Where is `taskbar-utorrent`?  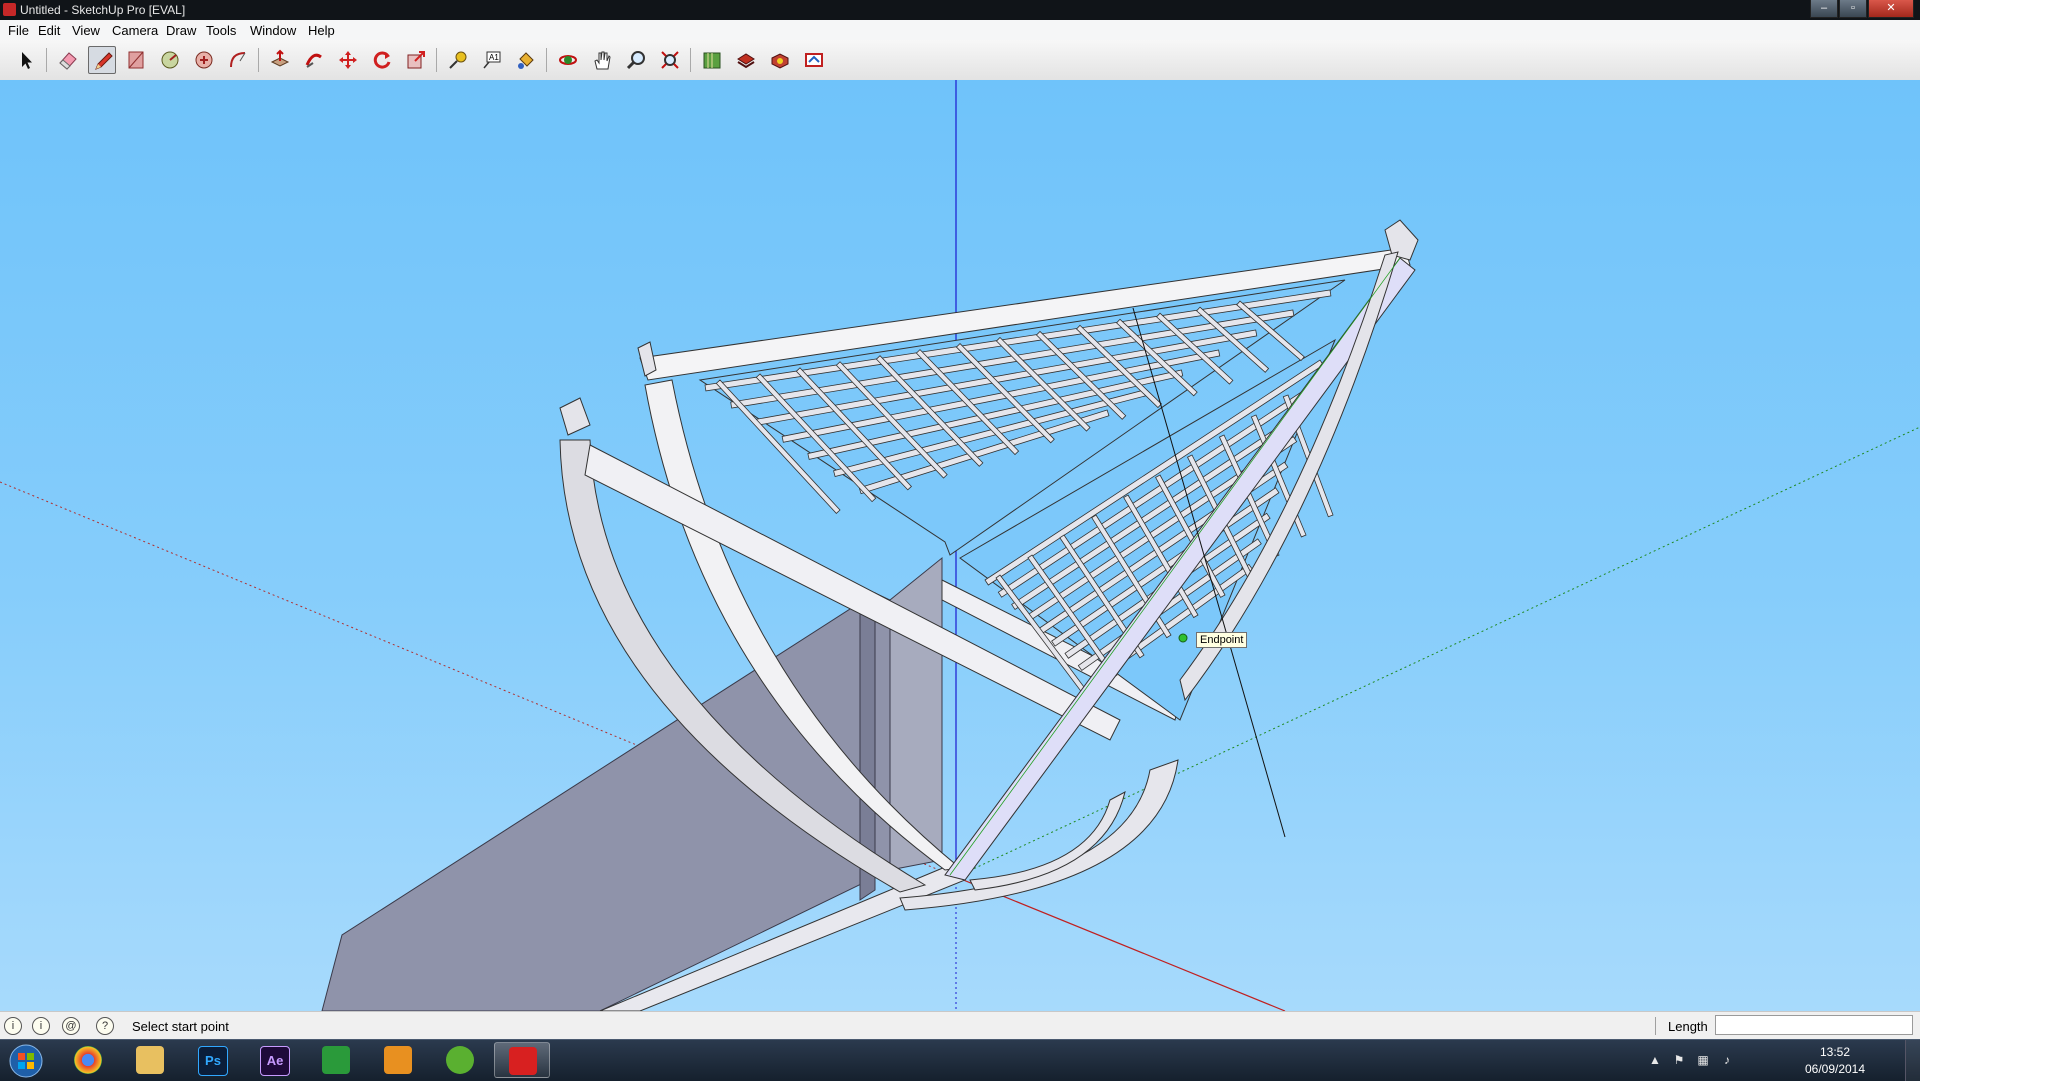 taskbar-utorrent is located at coordinates (460, 1060).